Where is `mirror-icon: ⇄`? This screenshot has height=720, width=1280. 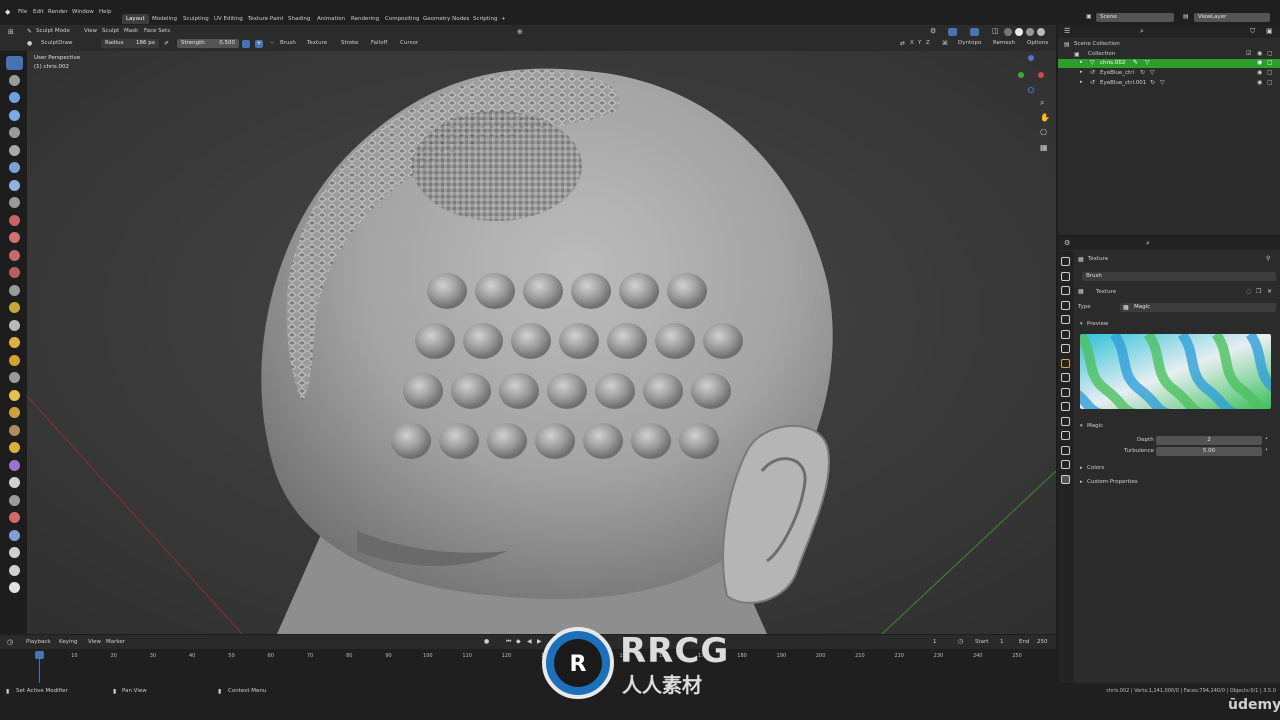
mirror-icon: ⇄ is located at coordinates (902, 43).